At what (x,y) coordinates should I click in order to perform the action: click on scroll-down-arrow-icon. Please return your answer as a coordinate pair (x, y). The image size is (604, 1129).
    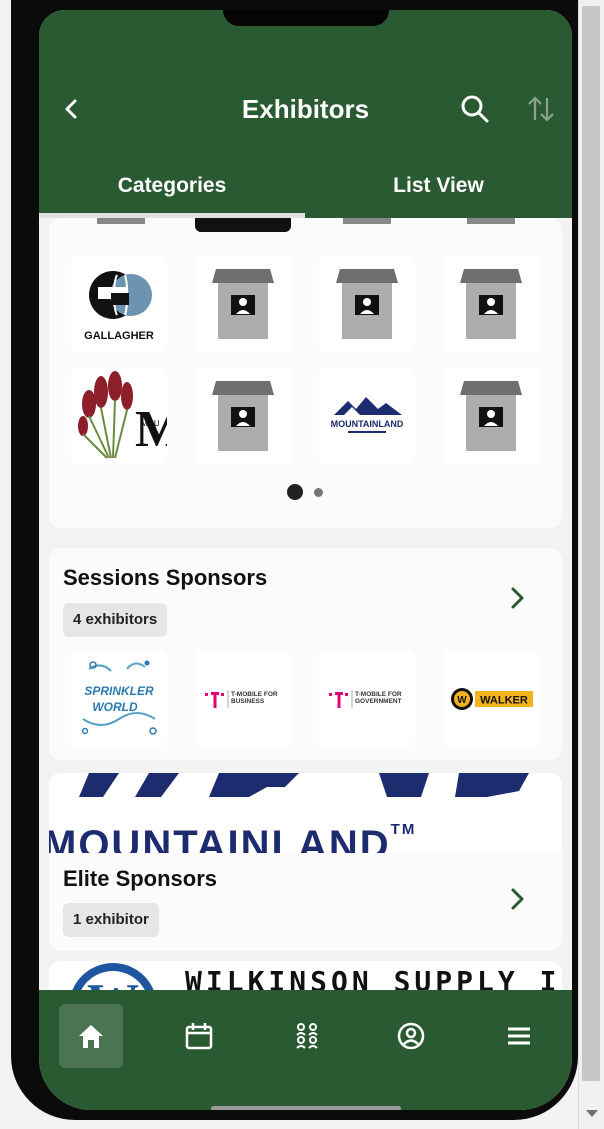
    Looking at the image, I should click on (592, 1113).